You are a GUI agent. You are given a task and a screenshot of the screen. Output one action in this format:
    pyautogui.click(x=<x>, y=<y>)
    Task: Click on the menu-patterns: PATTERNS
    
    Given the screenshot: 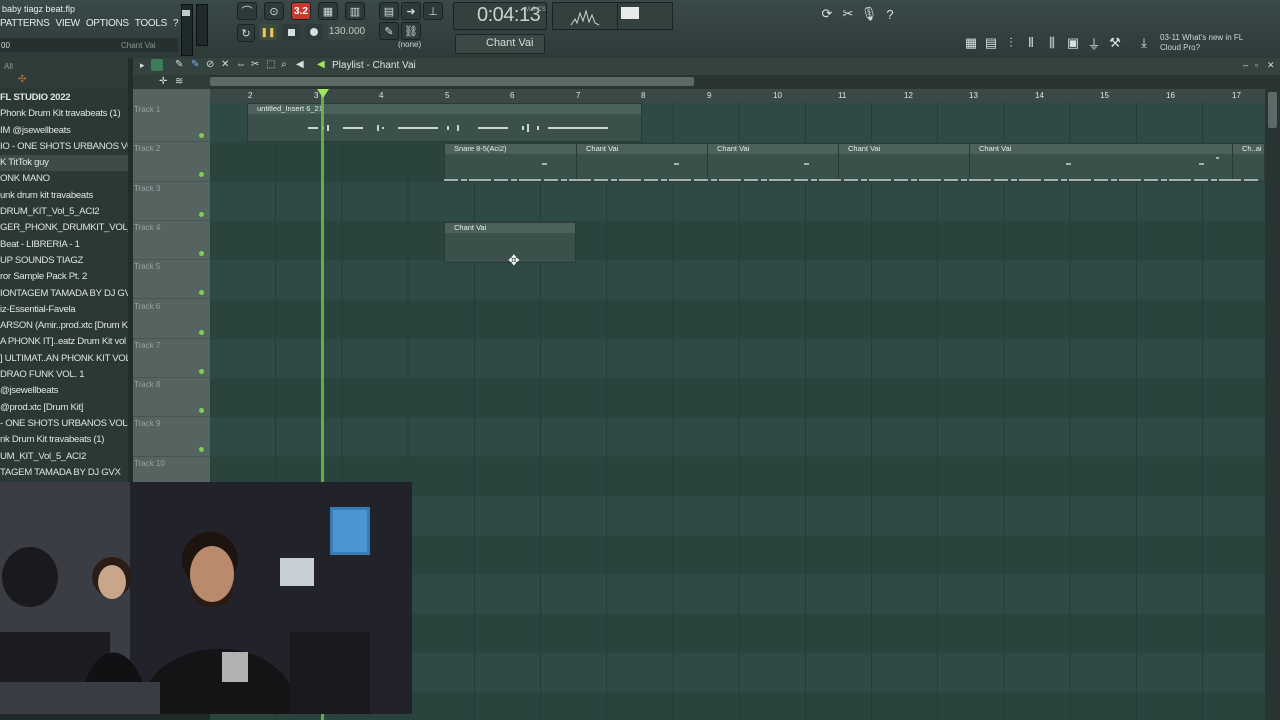 What is the action you would take?
    pyautogui.click(x=25, y=25)
    